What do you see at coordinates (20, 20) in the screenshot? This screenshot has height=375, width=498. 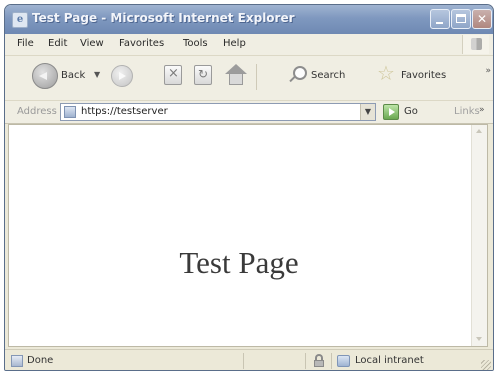 I see `ie-page-icon: e` at bounding box center [20, 20].